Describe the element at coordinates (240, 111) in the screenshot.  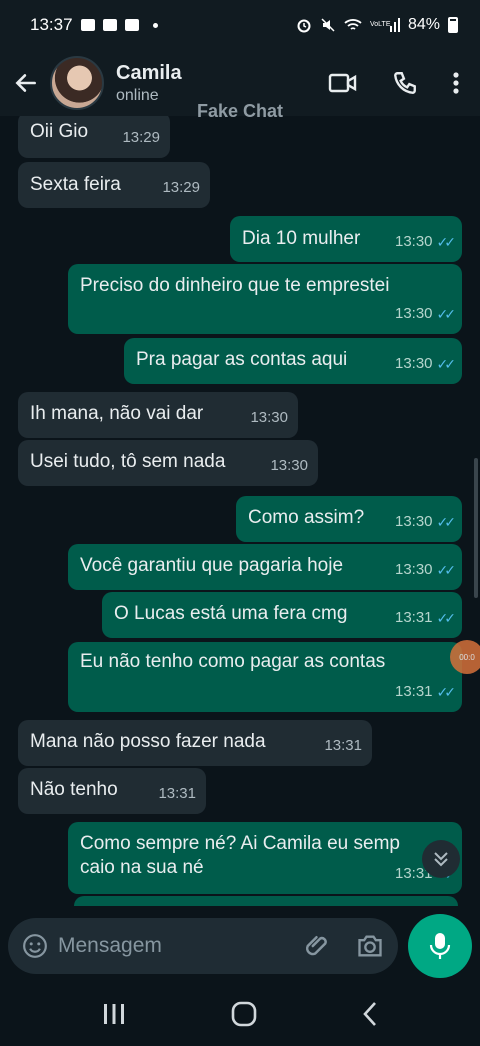
I see `fake-chat-watermark: Fake Chat` at that location.